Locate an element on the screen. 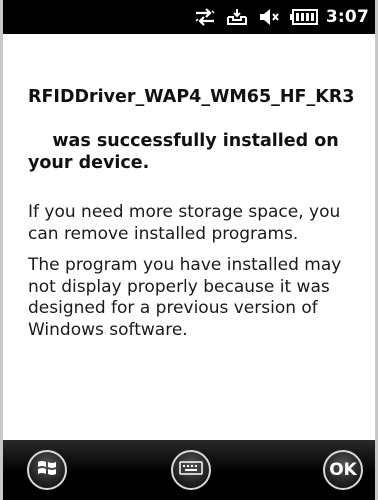 The image size is (378, 500). left-frame-border is located at coordinates (1, 250).